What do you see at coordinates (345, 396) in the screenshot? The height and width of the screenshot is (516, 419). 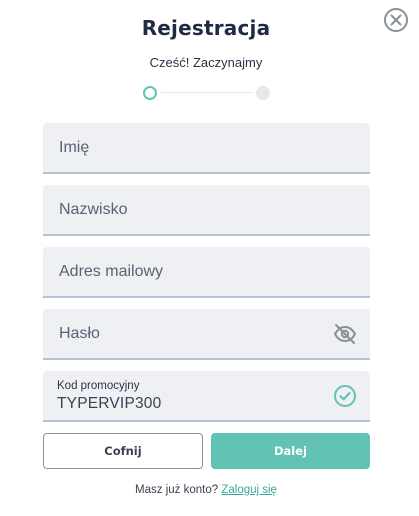 I see `check-circle-icon` at bounding box center [345, 396].